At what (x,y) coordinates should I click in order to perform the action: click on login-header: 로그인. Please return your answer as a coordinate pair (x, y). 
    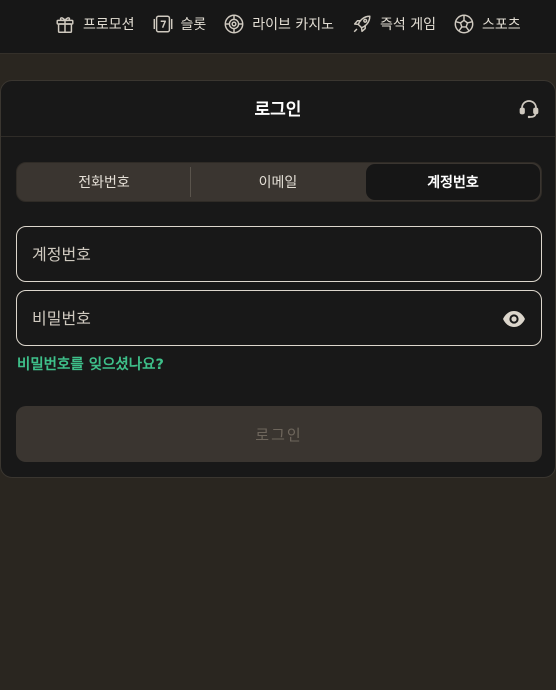
    Looking at the image, I should click on (278, 109).